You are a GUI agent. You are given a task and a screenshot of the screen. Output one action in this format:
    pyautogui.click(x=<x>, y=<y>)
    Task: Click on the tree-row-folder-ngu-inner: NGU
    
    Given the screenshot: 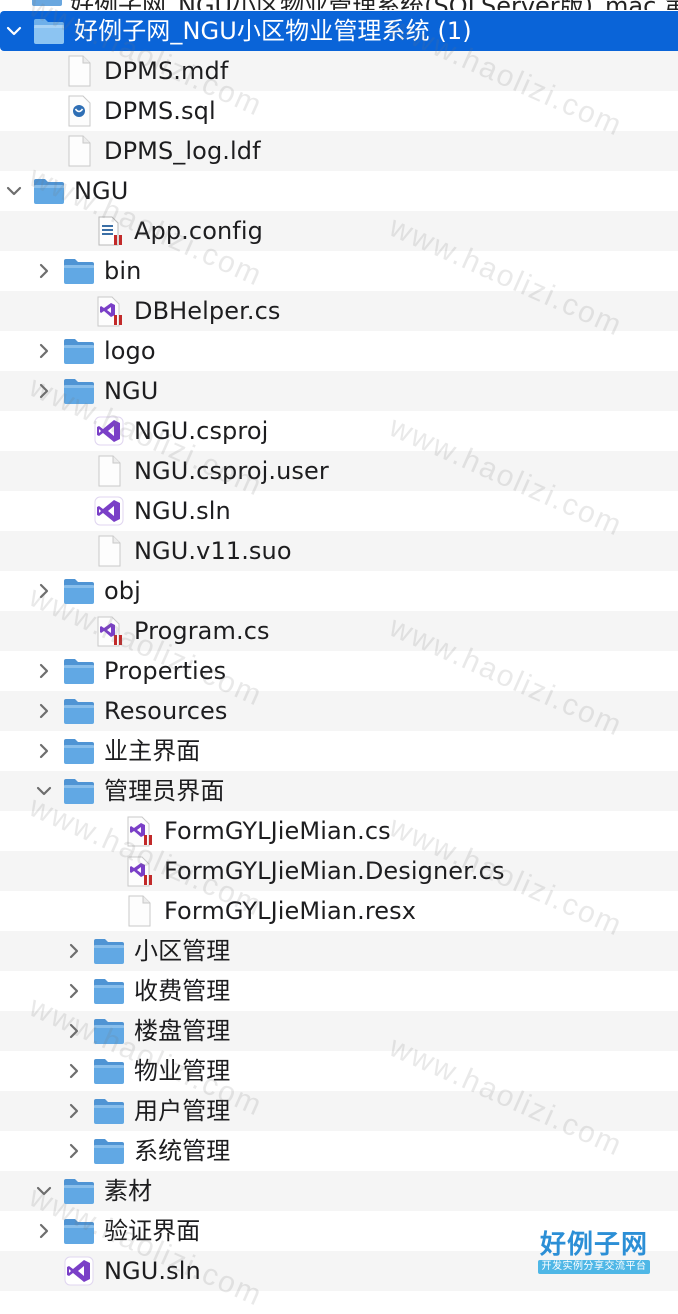 What is the action you would take?
    pyautogui.click(x=339, y=391)
    